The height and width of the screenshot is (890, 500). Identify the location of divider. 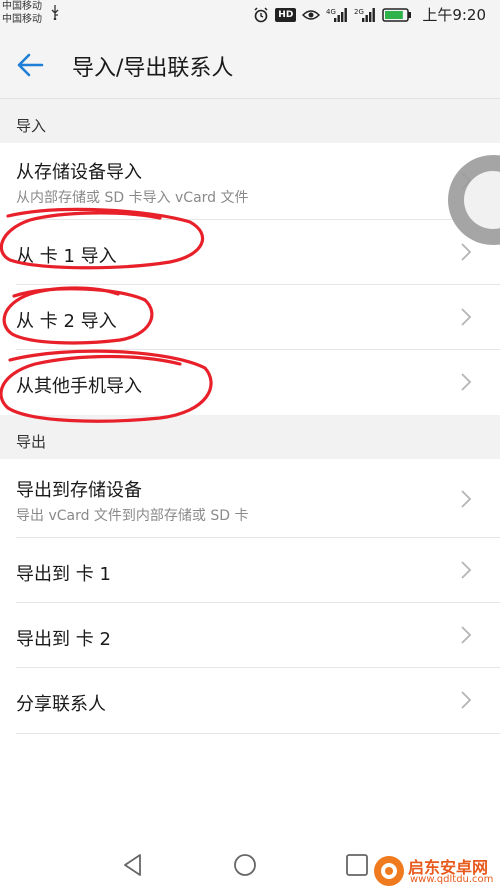
(258, 733).